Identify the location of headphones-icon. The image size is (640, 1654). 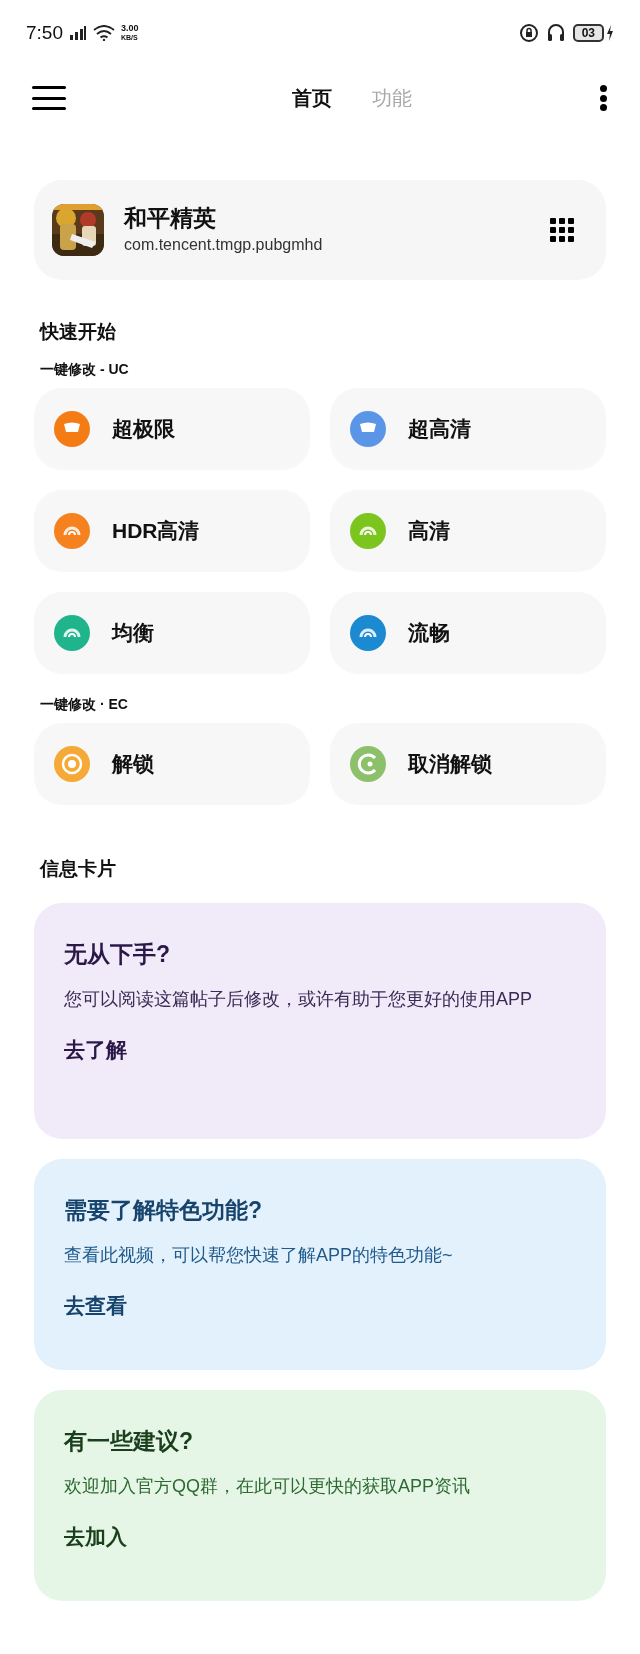
(555, 33).